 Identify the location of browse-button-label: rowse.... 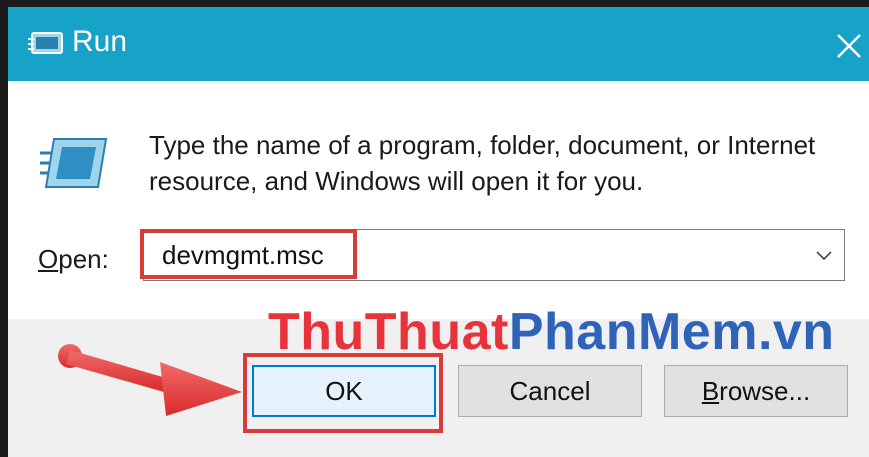
(765, 390).